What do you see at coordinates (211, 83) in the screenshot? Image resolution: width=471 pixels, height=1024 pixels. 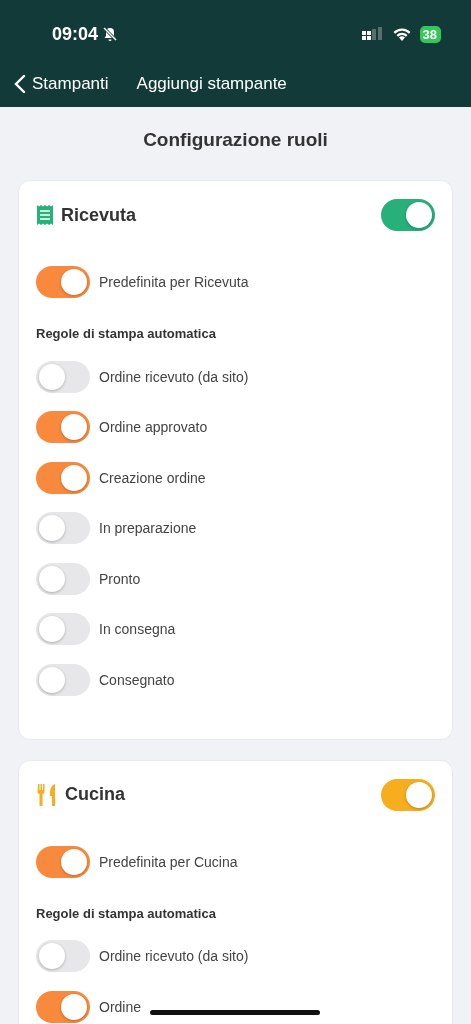 I see `screen-title: Aggiungi stampante` at bounding box center [211, 83].